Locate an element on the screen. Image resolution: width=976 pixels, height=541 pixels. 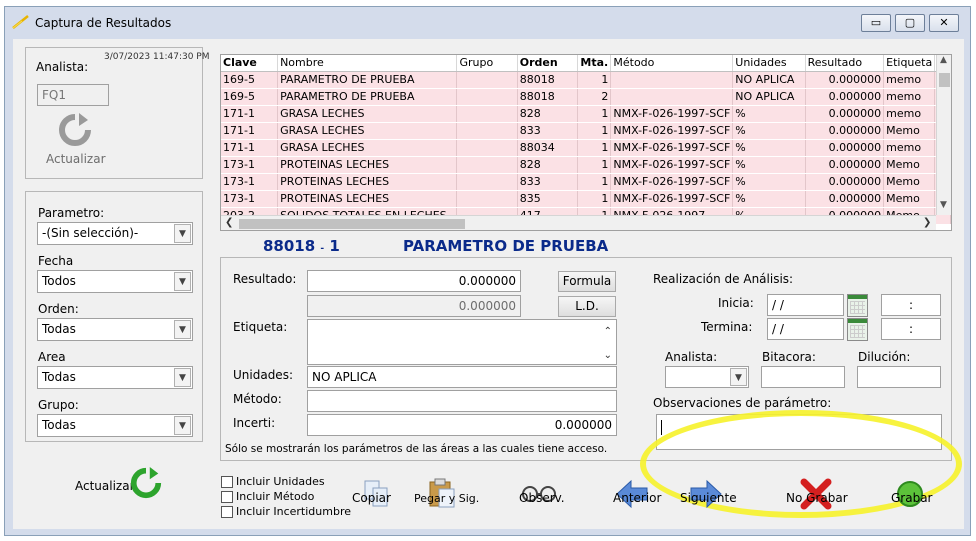
actualizar-top-button: Actualizar is located at coordinates (76, 159).